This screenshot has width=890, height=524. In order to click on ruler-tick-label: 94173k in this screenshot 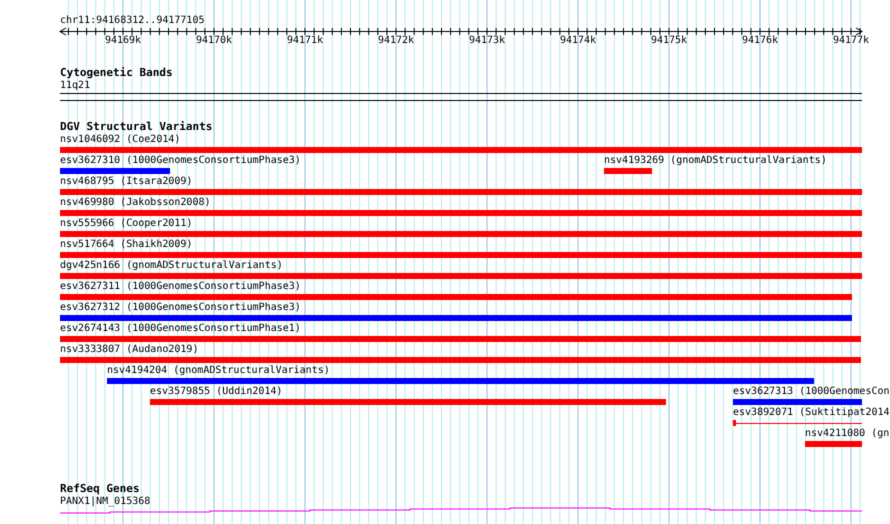, I will do `click(487, 41)`.